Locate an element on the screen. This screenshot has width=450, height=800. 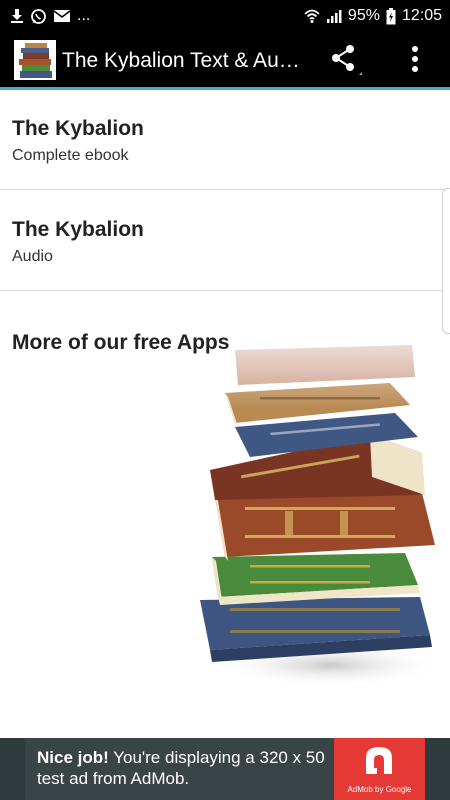
list-item-subtitle: Audio is located at coordinates (32, 256).